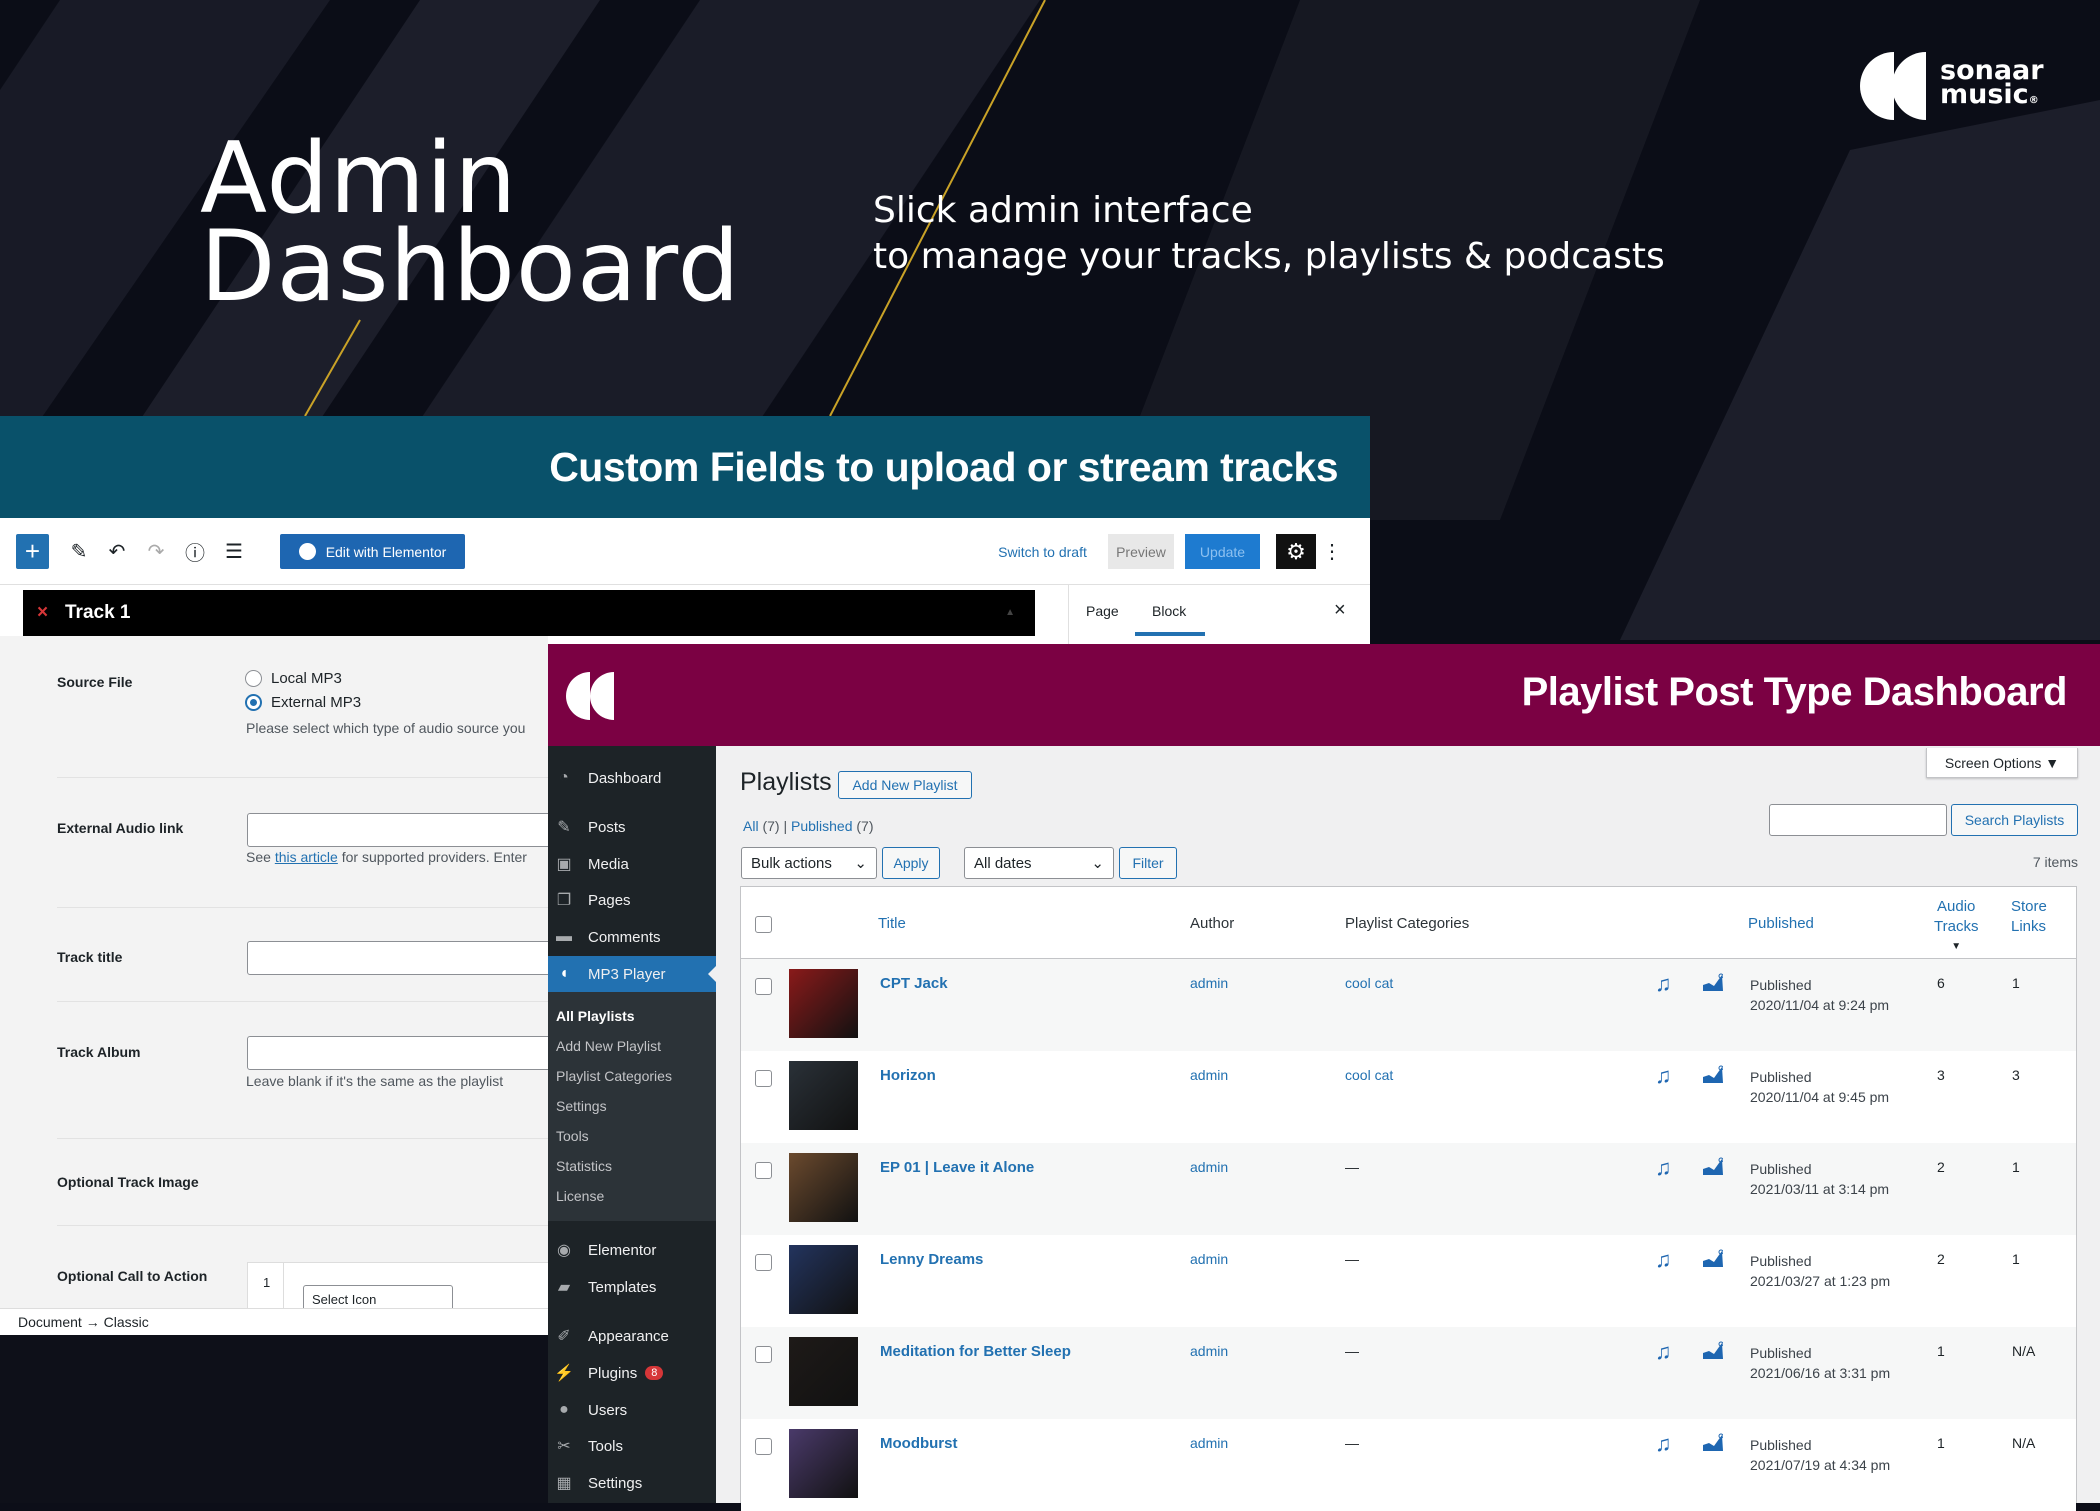 Image resolution: width=2100 pixels, height=1511 pixels. Describe the element at coordinates (1858, 820) in the screenshot. I see `search-playlists-input` at that location.